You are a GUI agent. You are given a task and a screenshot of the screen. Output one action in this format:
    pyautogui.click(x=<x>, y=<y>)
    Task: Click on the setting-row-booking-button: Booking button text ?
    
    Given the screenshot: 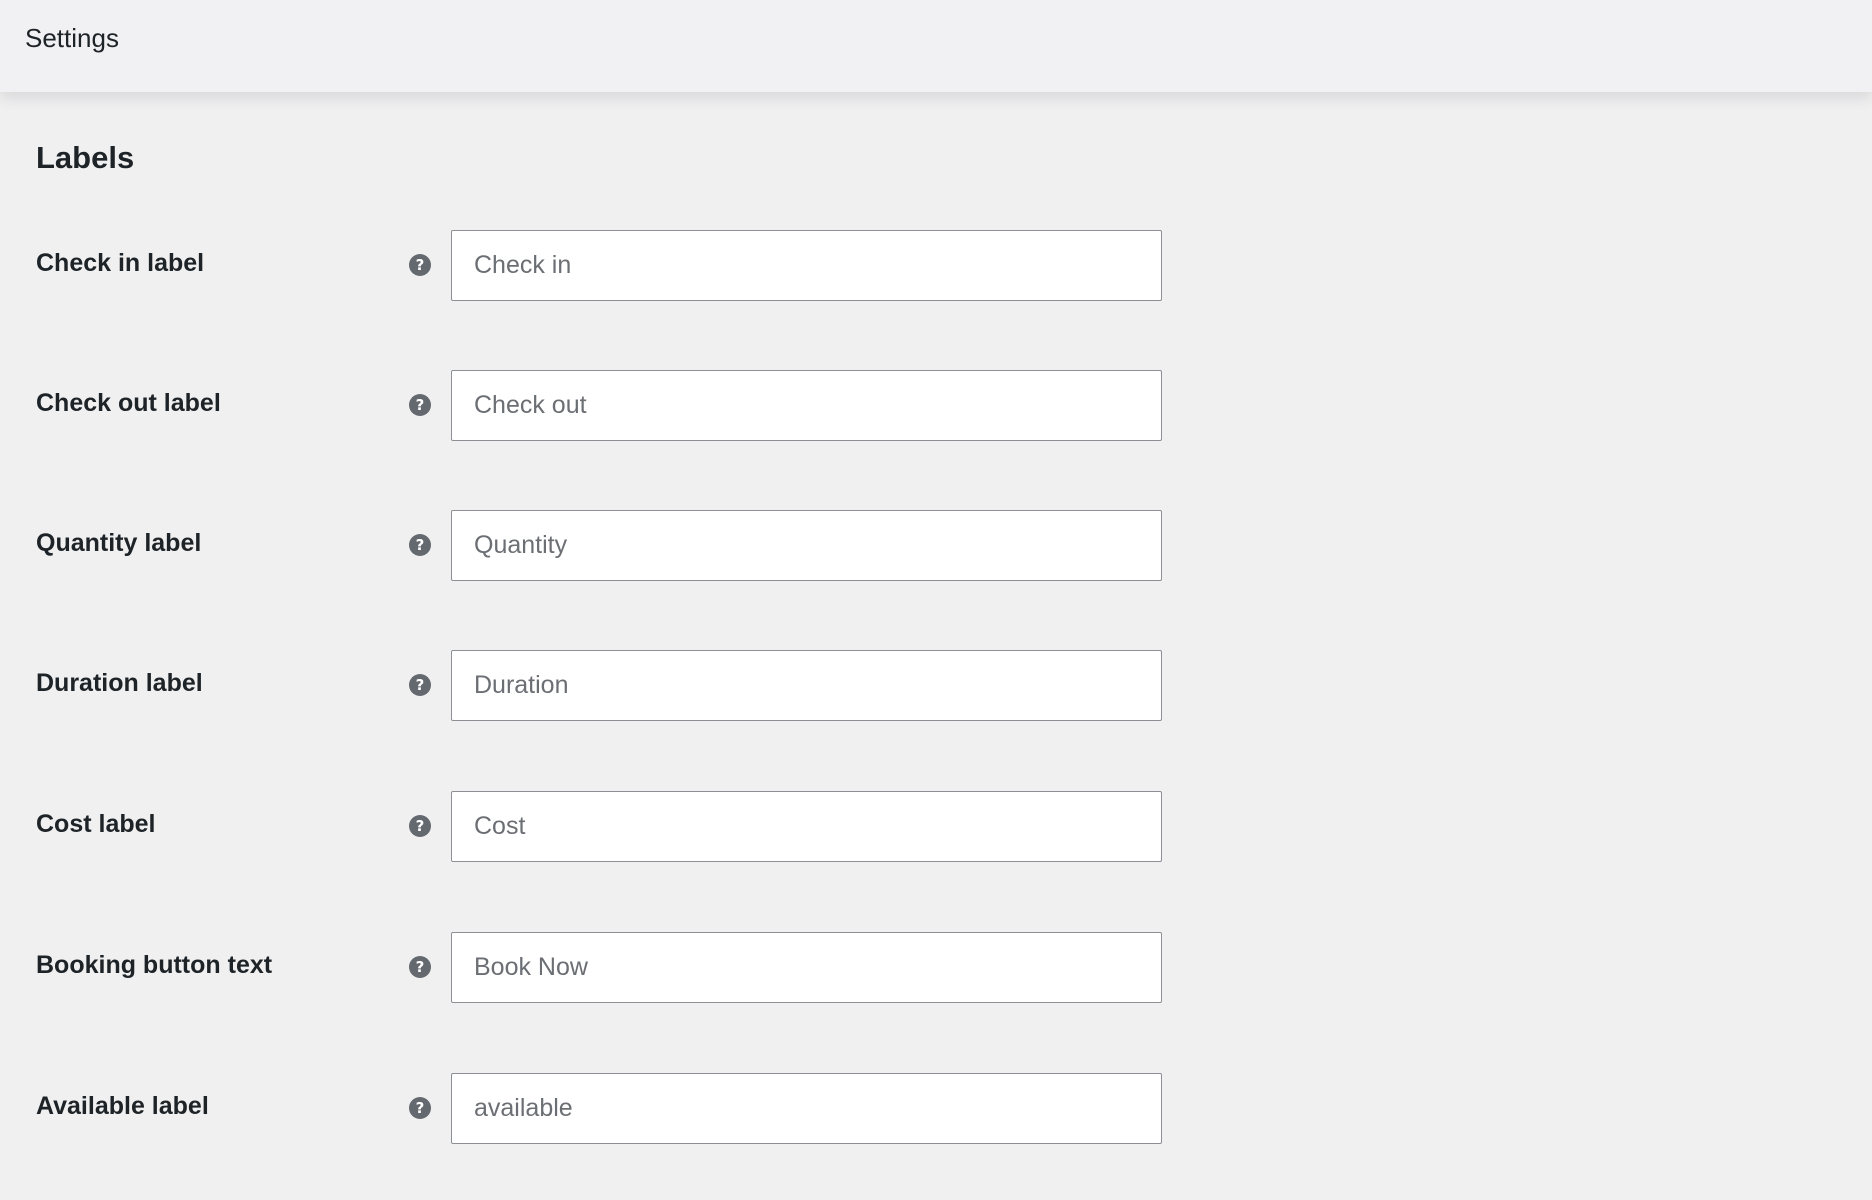 What is the action you would take?
    pyautogui.click(x=936, y=968)
    